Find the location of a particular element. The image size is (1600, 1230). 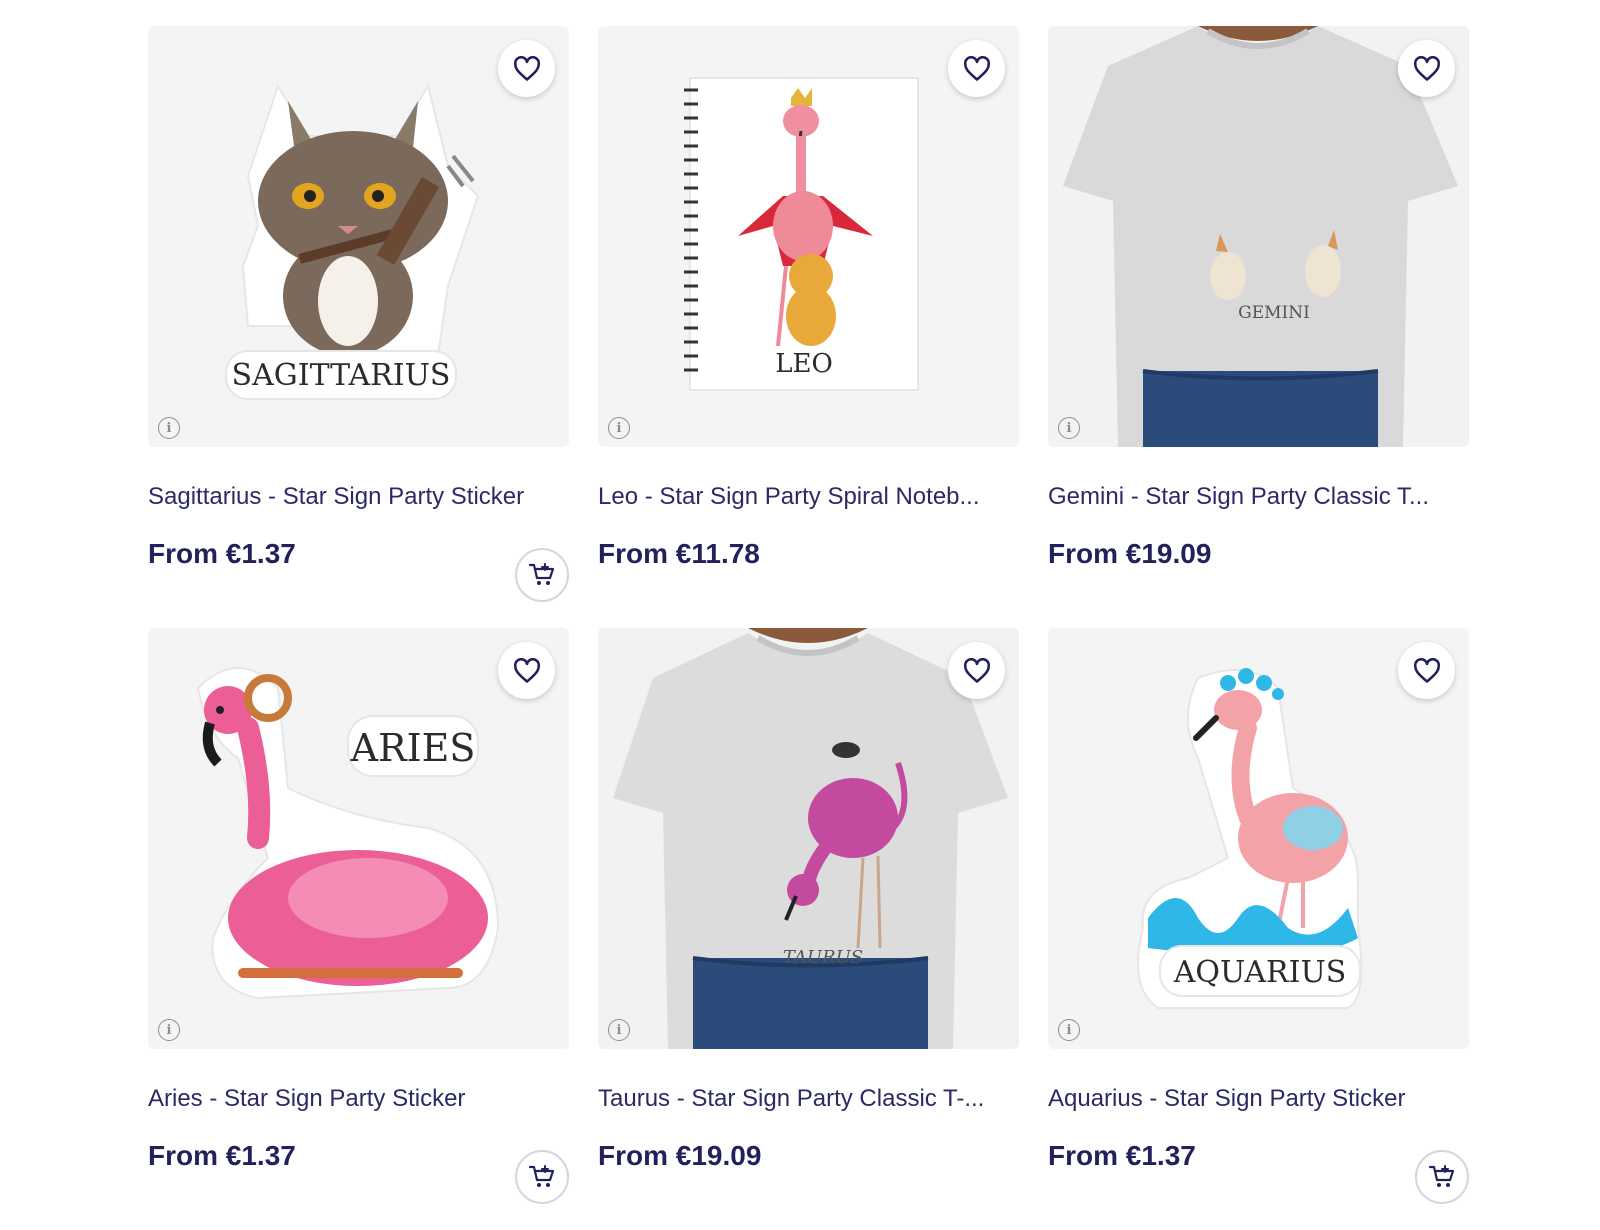

product-image: TAURUS i is located at coordinates (808, 838).